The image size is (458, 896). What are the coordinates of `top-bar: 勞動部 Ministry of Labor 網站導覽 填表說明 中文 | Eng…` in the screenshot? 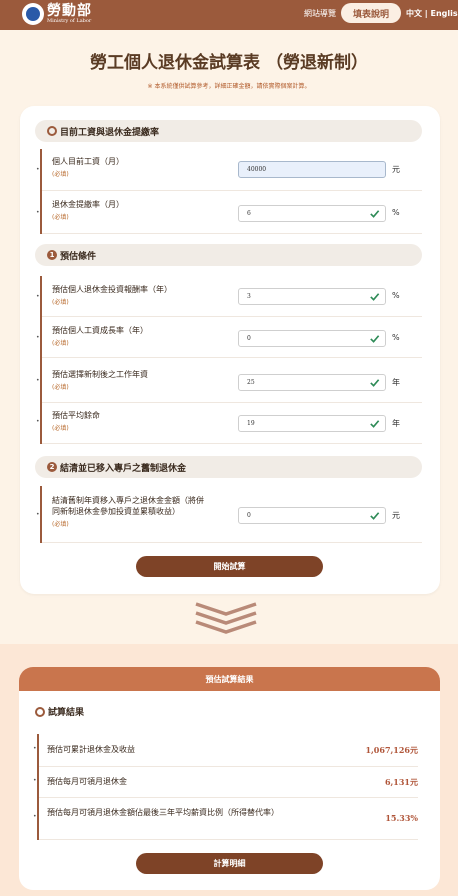 It's located at (229, 15).